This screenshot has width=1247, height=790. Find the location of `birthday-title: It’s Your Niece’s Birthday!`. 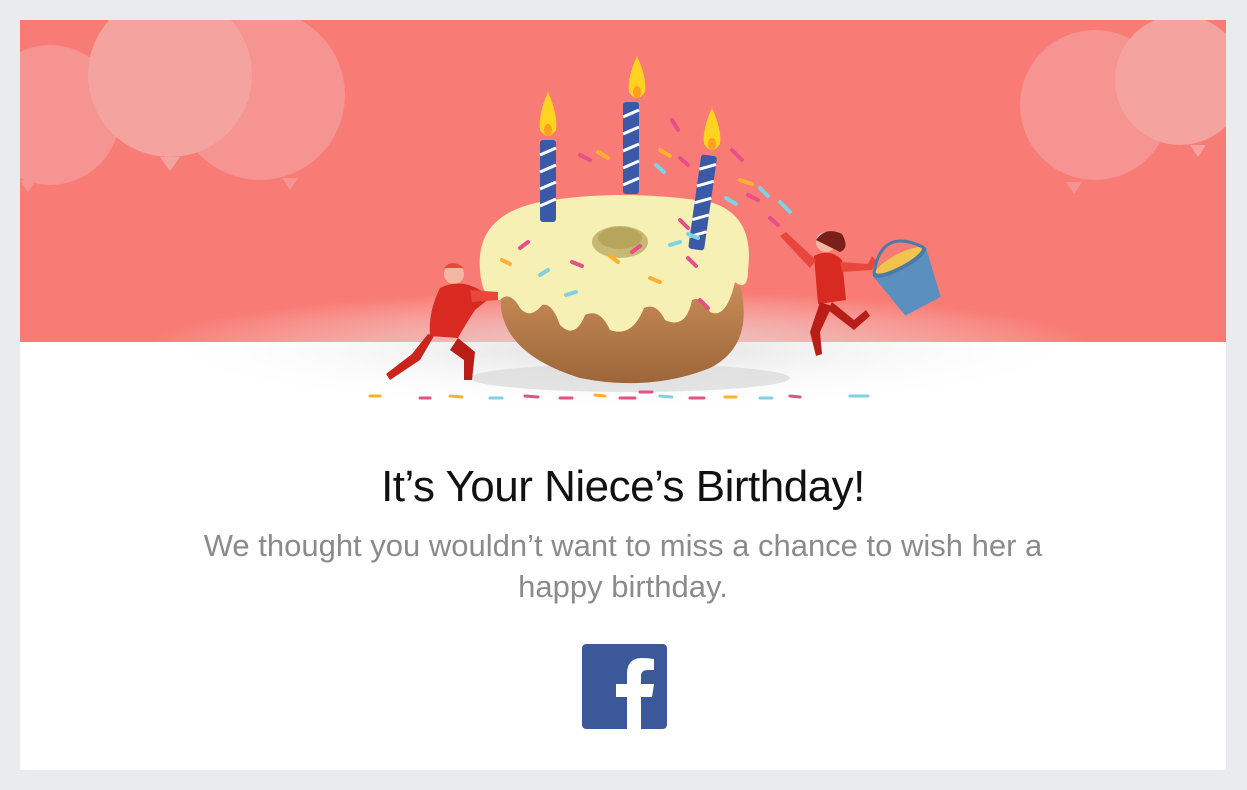

birthday-title: It’s Your Niece’s Birthday! is located at coordinates (623, 486).